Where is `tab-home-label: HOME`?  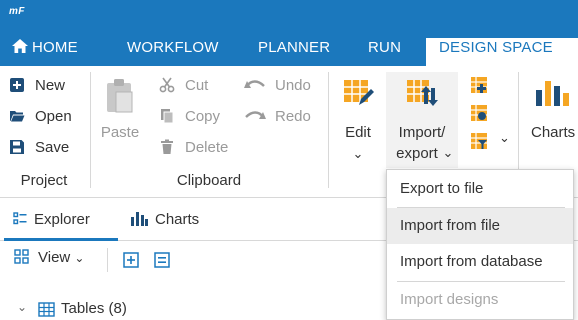
tab-home-label: HOME is located at coordinates (55, 47).